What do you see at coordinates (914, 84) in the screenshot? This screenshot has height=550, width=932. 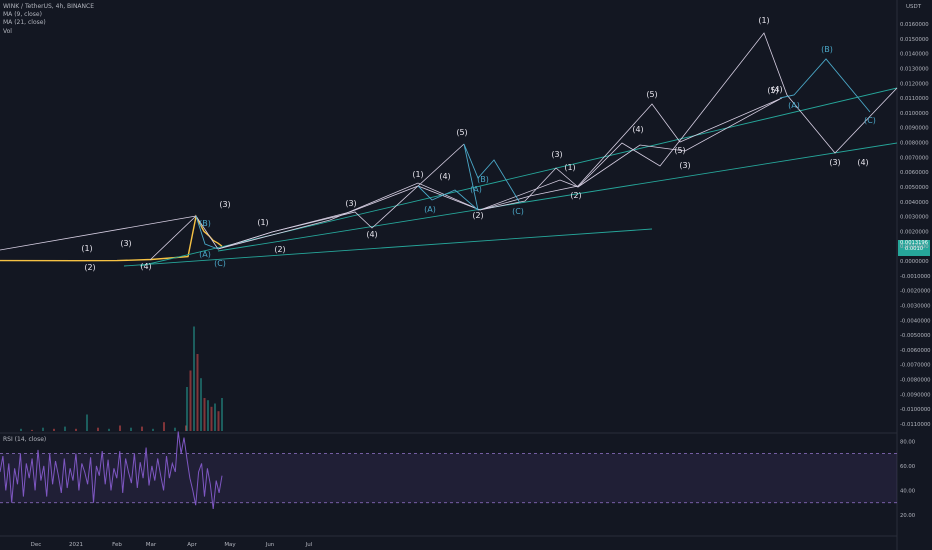 I see `price-tick-label: 0.0120000` at bounding box center [914, 84].